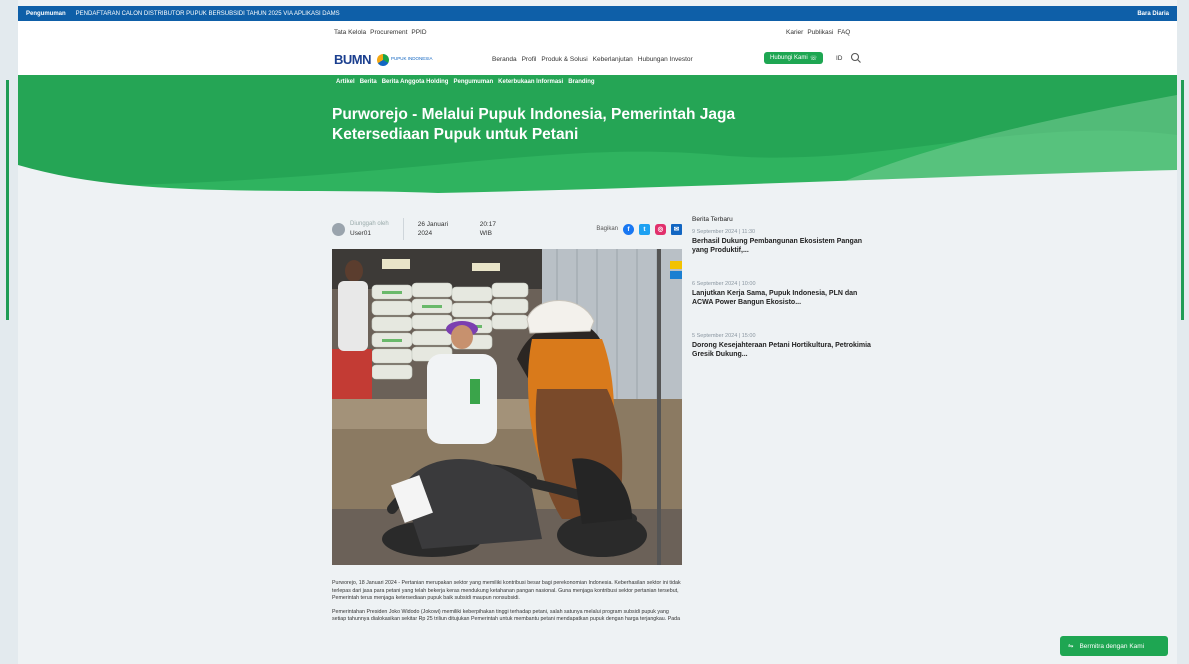  Describe the element at coordinates (353, 59) in the screenshot. I see `bumn-logo: BUMN` at that location.